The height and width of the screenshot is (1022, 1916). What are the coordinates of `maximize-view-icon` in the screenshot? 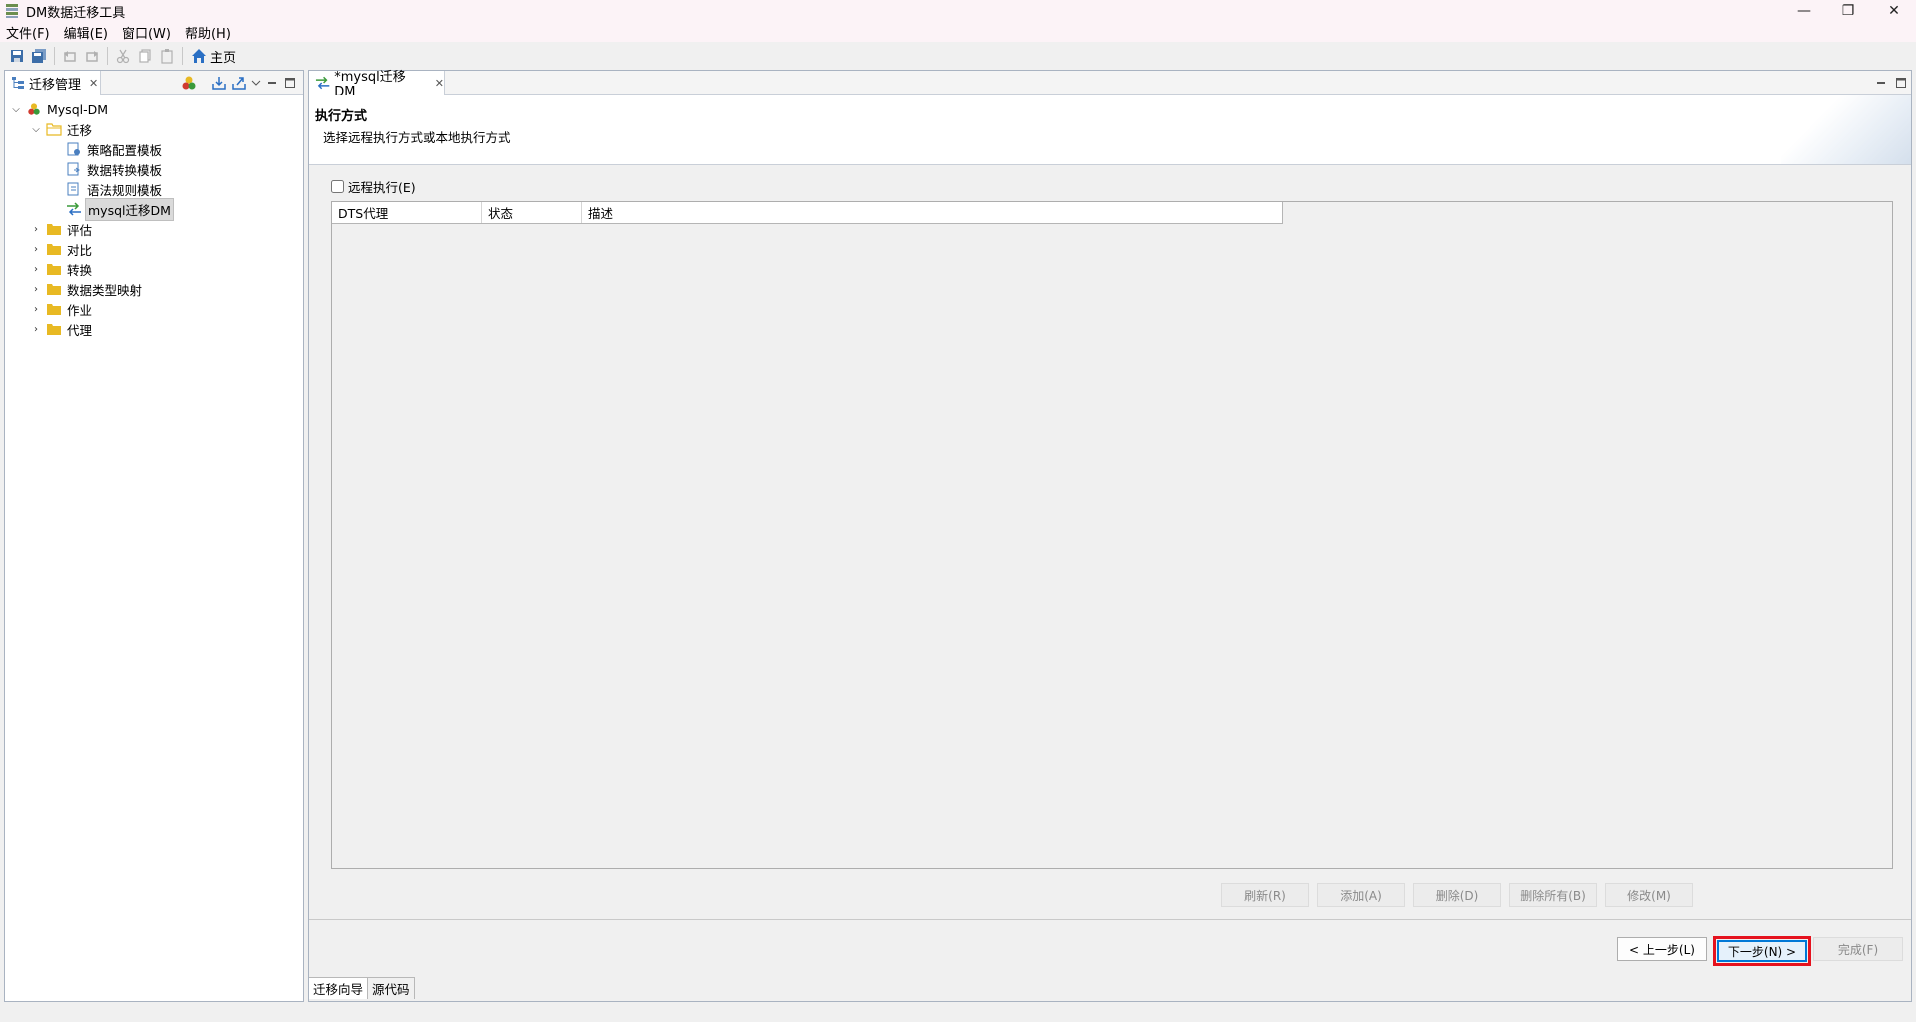 It's located at (290, 83).